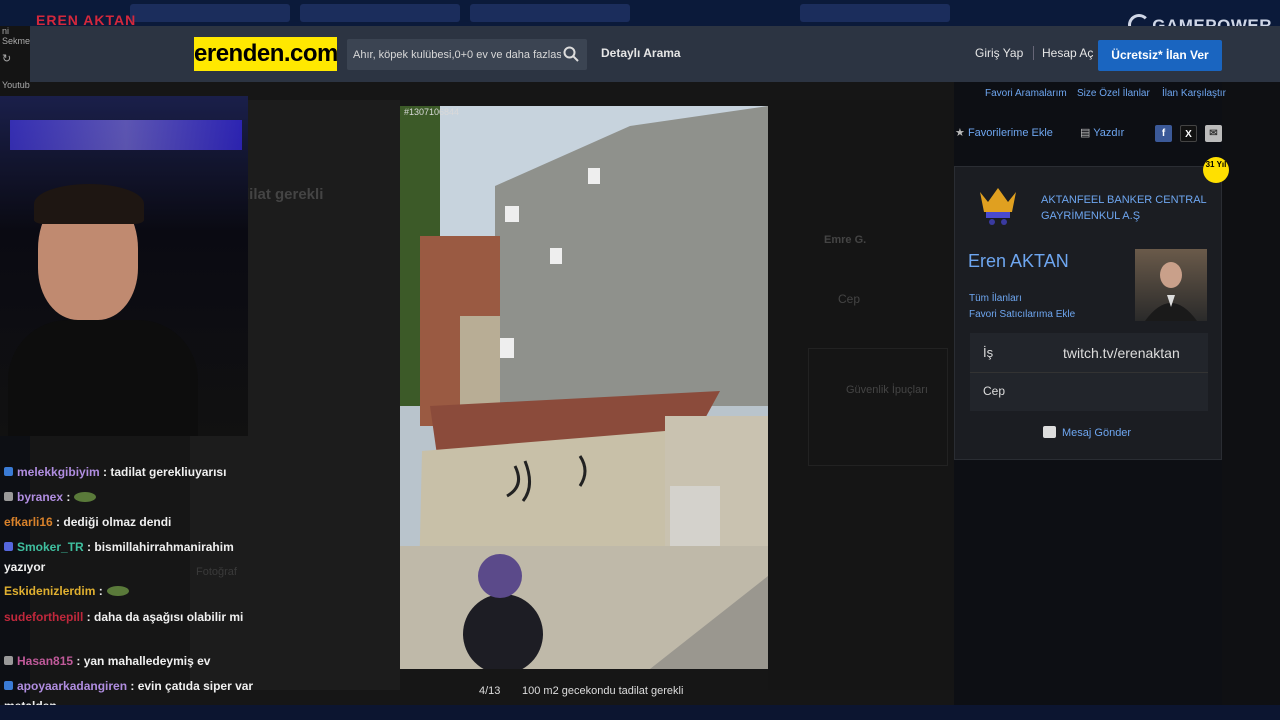 Image resolution: width=1280 pixels, height=720 pixels. What do you see at coordinates (1022, 314) in the screenshot?
I see `add-favorite-seller-link: Favori Satıcılarıma Ekle` at bounding box center [1022, 314].